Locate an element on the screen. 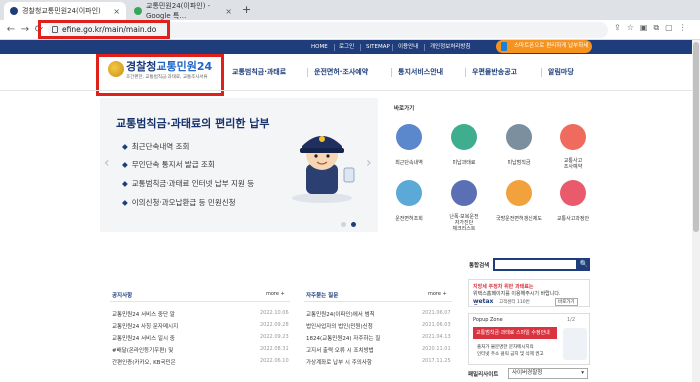 Image resolution: width=700 pixels, height=382 pixels. accident-process-icon is located at coordinates (573, 193).